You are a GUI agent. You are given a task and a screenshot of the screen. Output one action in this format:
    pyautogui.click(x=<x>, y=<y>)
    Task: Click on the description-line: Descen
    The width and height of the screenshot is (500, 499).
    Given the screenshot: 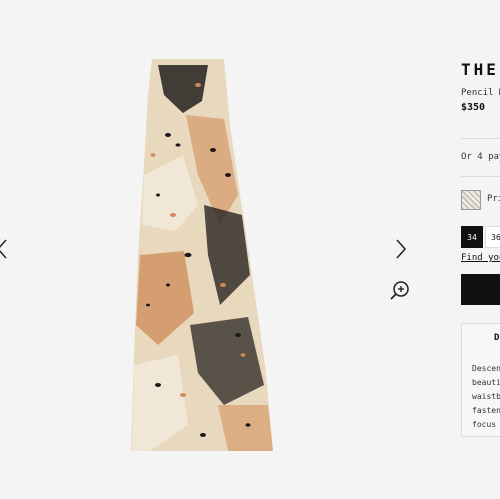 What is the action you would take?
    pyautogui.click(x=486, y=368)
    